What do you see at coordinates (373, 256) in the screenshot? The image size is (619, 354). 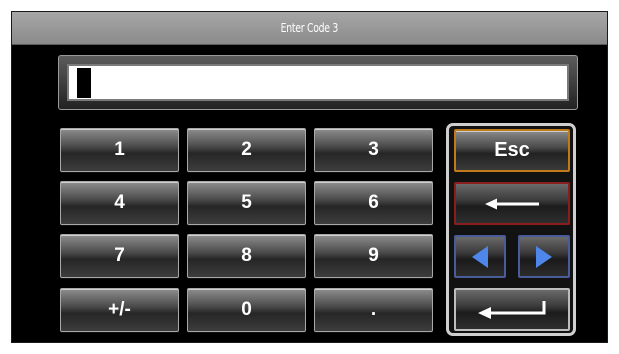 I see `key-9: 9` at bounding box center [373, 256].